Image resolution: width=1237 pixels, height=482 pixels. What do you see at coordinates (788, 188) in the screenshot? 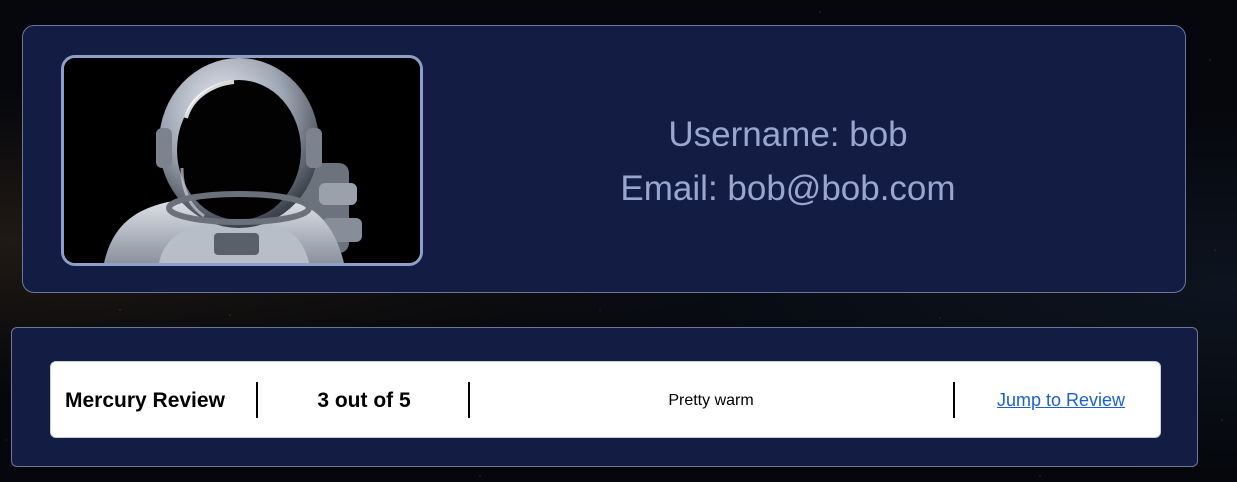
I see `email-label: Email: bob@bob.com` at bounding box center [788, 188].